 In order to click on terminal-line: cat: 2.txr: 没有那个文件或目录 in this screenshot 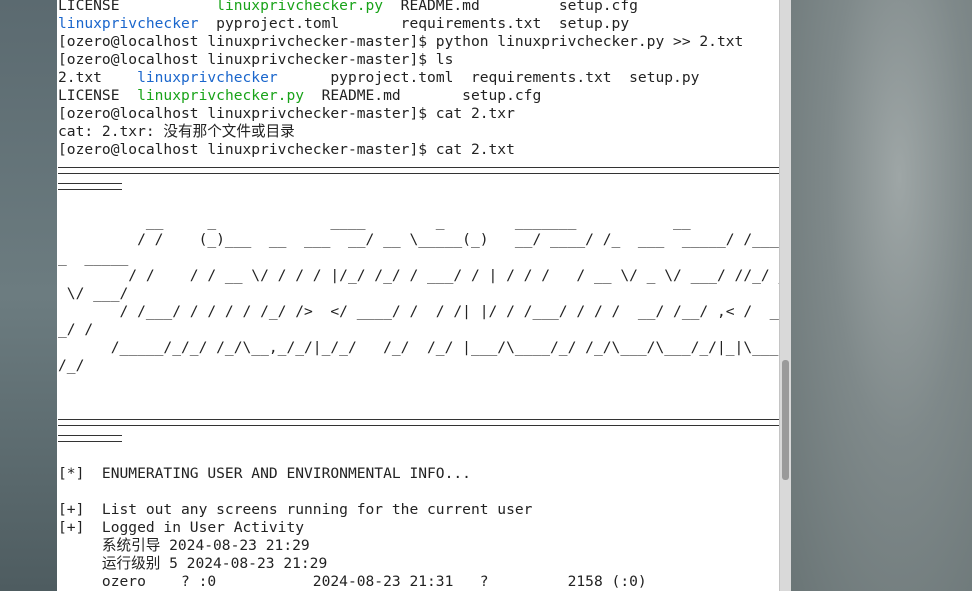, I will do `click(176, 132)`.